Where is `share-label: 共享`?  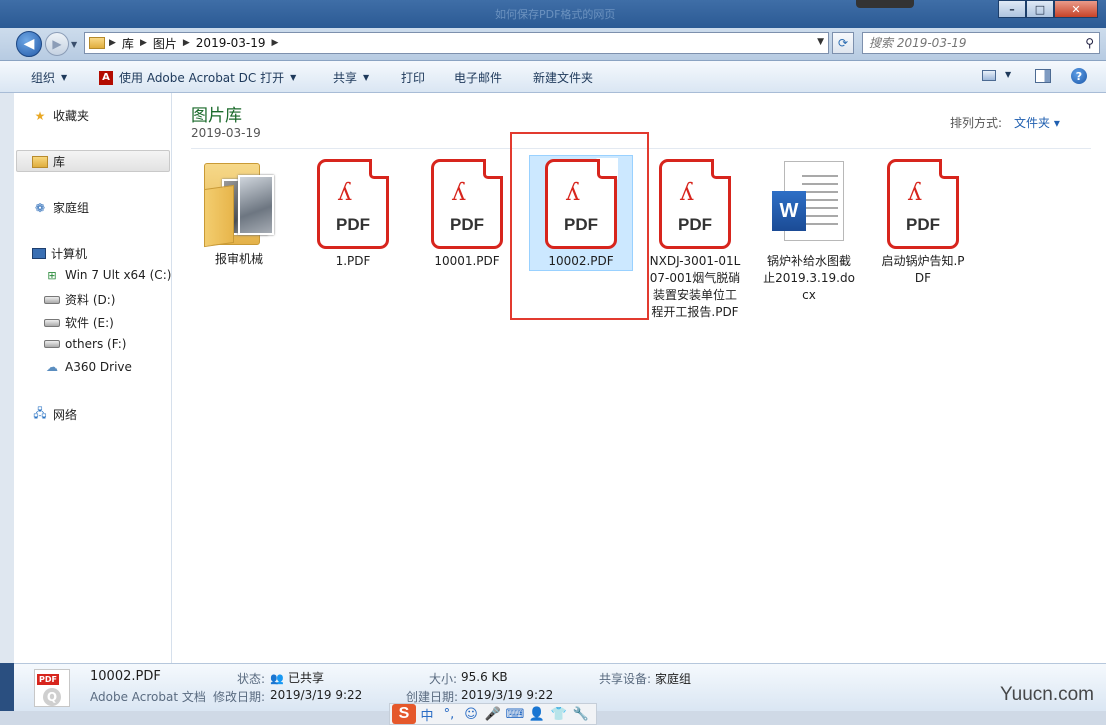
share-label: 共享 is located at coordinates (345, 78).